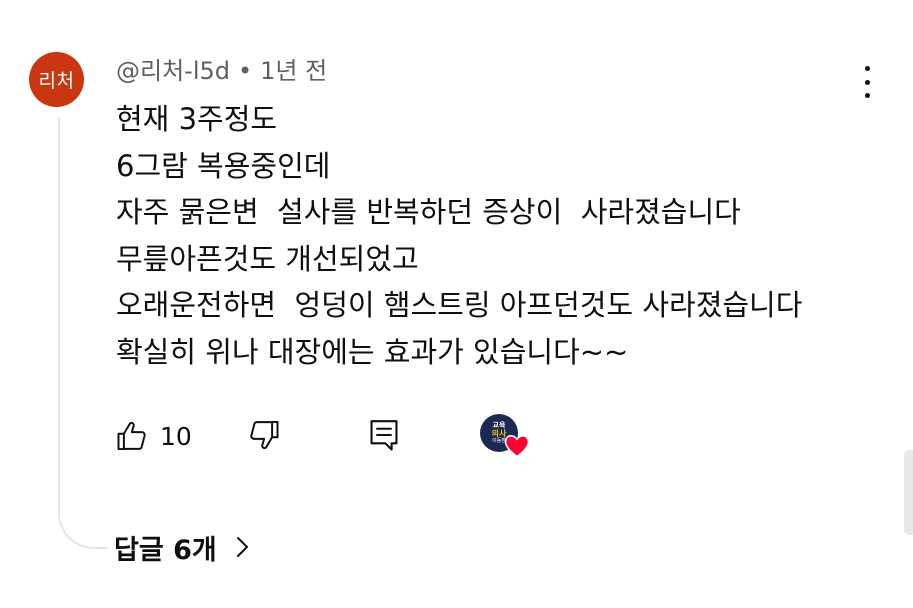 This screenshot has width=913, height=608. What do you see at coordinates (197, 119) in the screenshot?
I see `comment-line: 현재 3주정도` at bounding box center [197, 119].